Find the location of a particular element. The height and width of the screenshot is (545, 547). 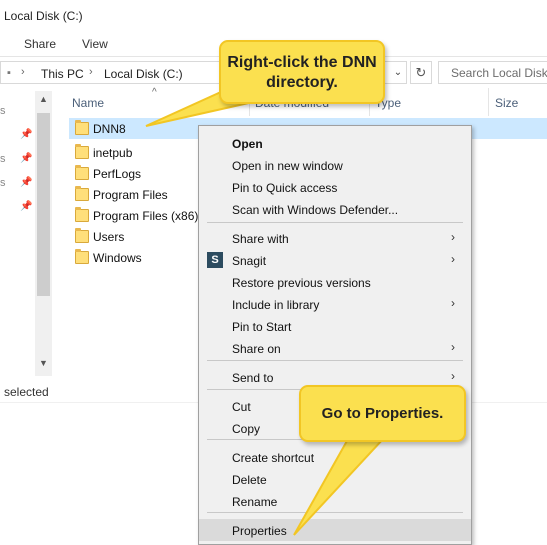

menu-item-label: Share with is located at coordinates (260, 239).